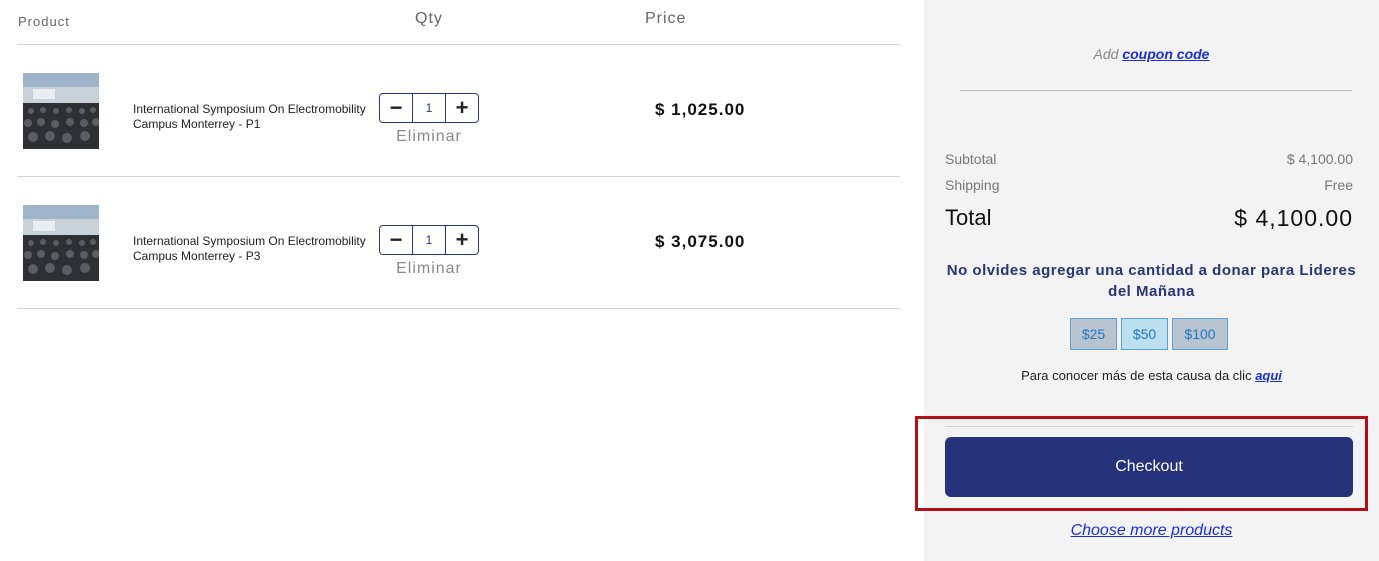 Image resolution: width=1379 pixels, height=561 pixels. What do you see at coordinates (1093, 334) in the screenshot?
I see `donate-25-button: $25` at bounding box center [1093, 334].